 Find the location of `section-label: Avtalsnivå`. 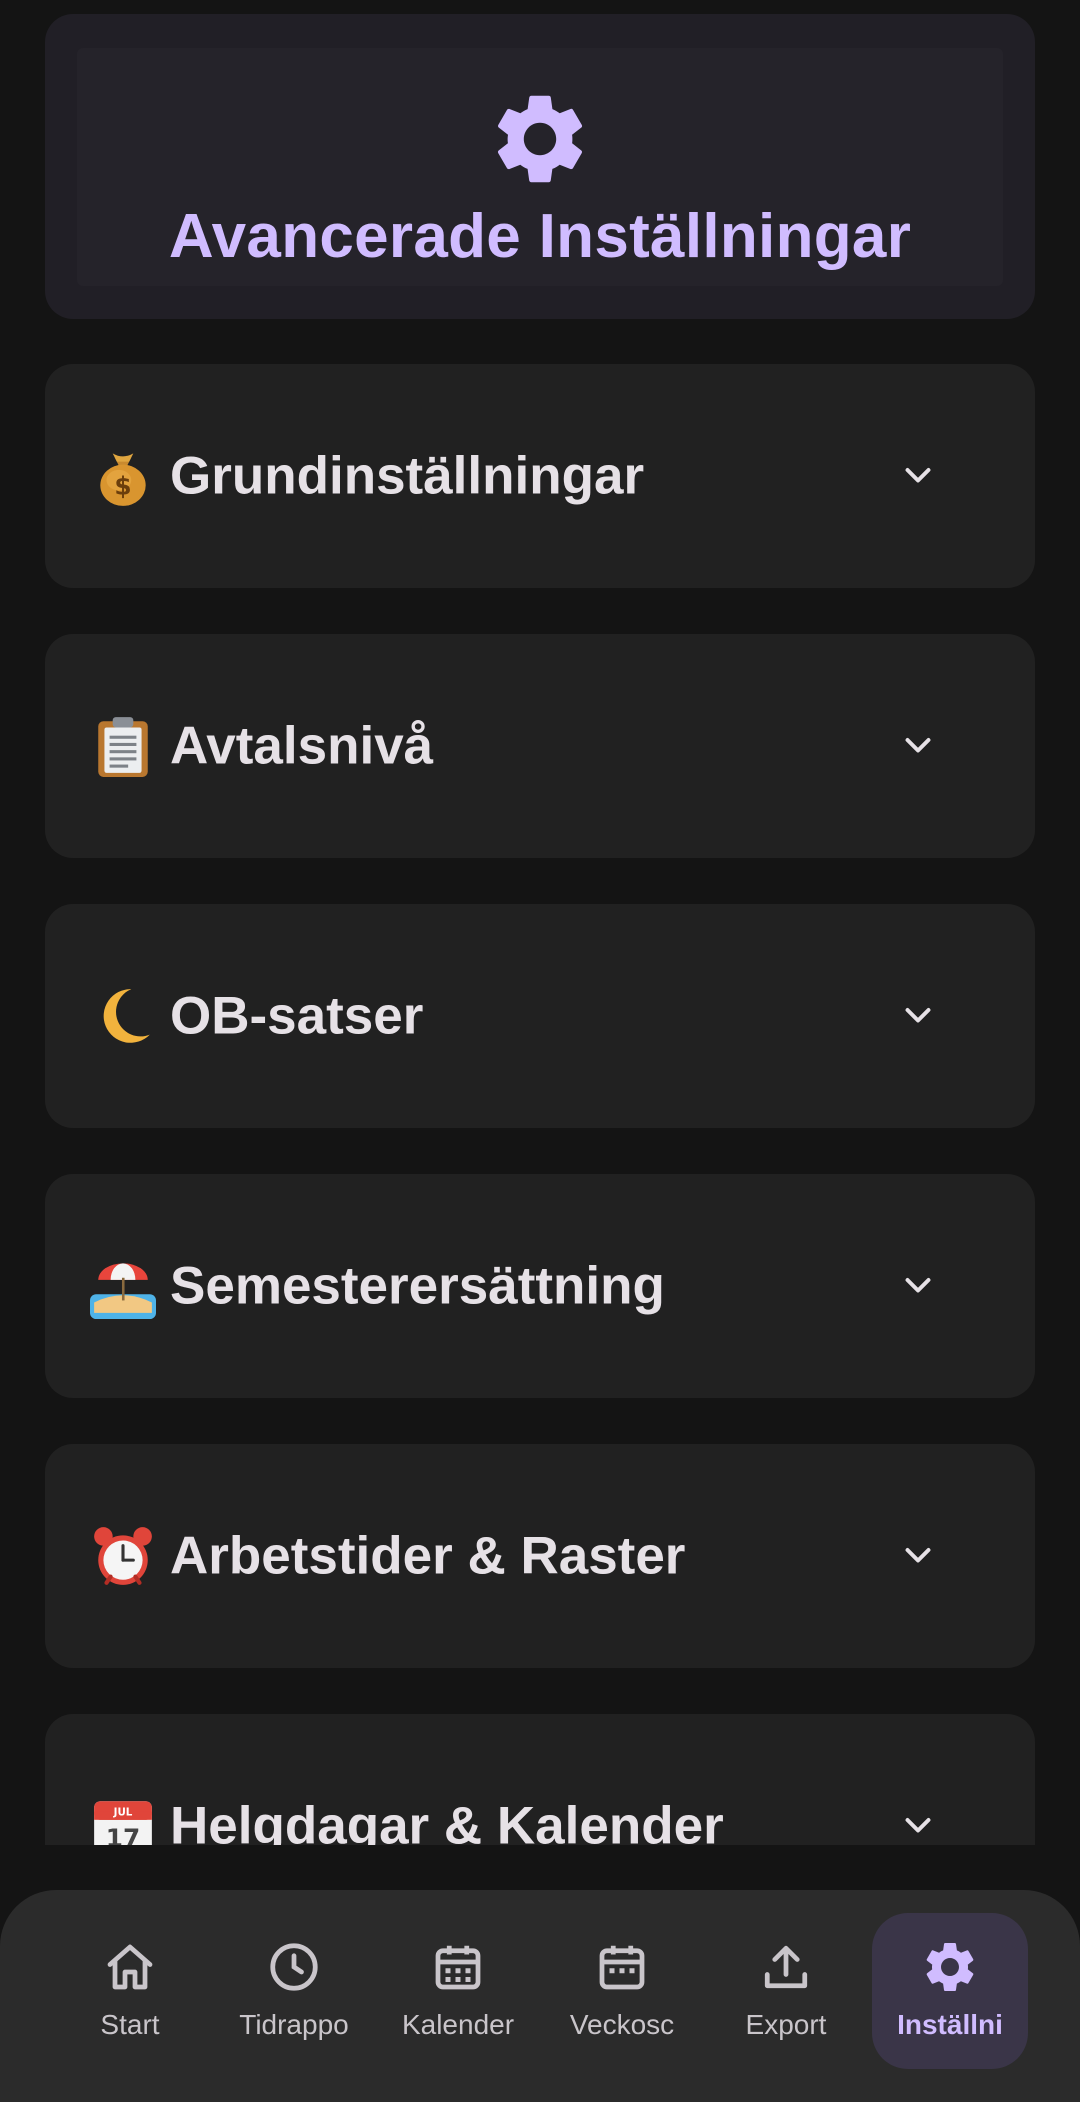

section-label: Avtalsnivå is located at coordinates (302, 746).